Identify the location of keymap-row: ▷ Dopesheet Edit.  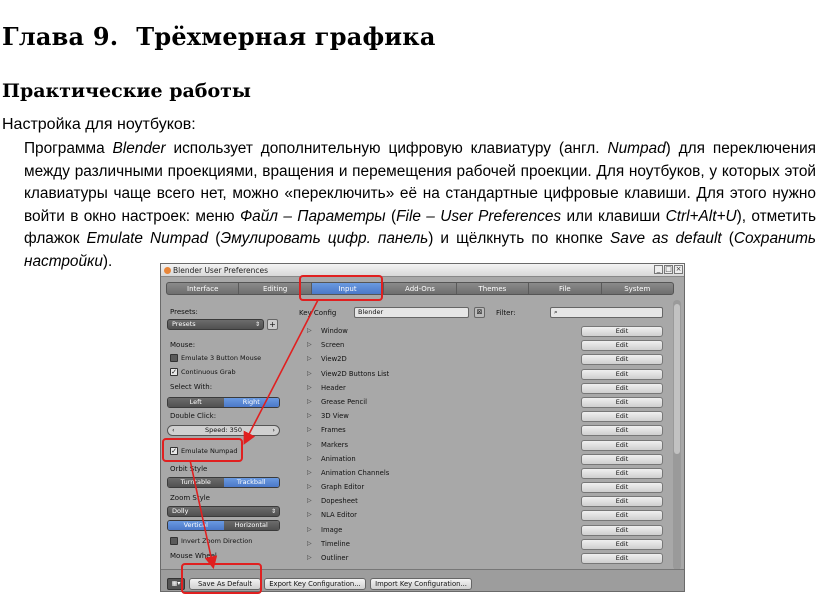
(482, 502).